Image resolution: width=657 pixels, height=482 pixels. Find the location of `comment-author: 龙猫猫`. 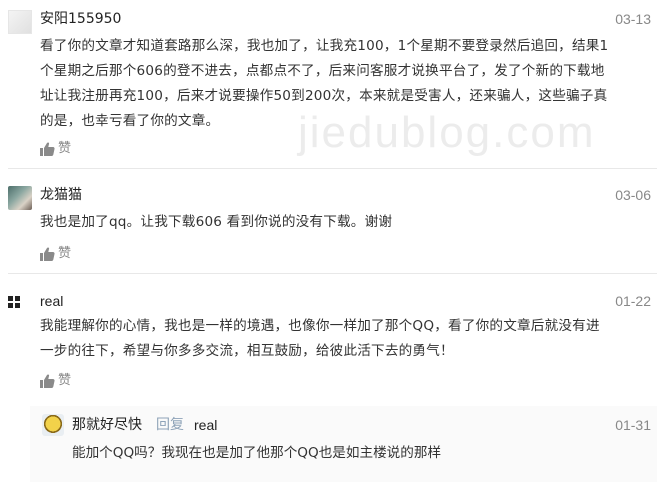

comment-author: 龙猫猫 is located at coordinates (61, 195).